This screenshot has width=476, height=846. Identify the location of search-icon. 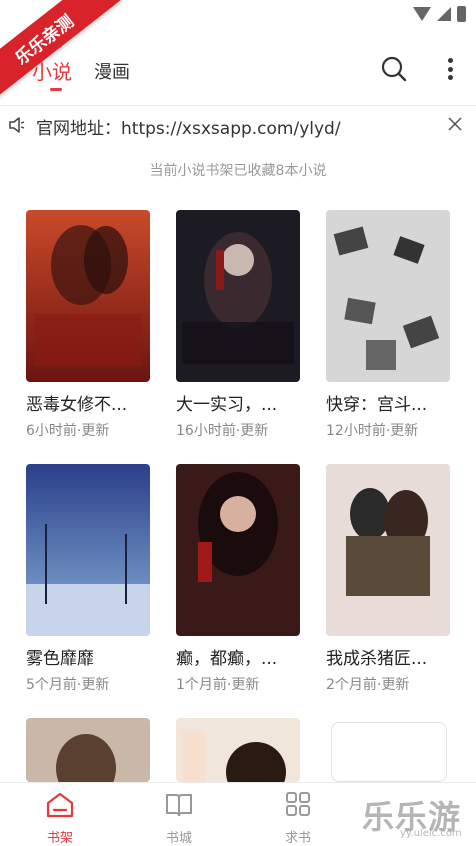
(394, 69).